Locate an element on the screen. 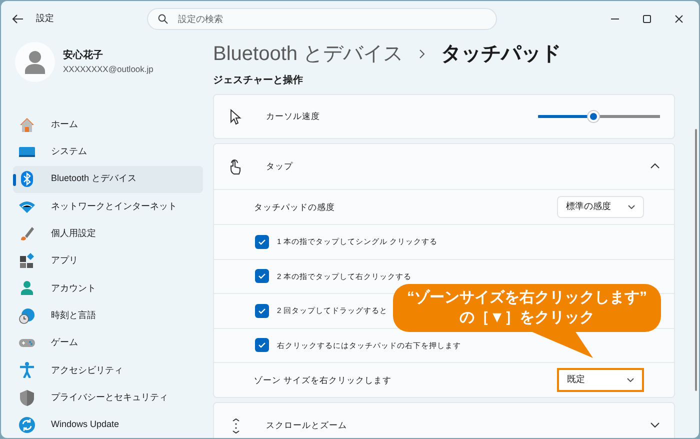 The height and width of the screenshot is (439, 700). setting-label: ゾーン サイズを右クリックします is located at coordinates (323, 380).